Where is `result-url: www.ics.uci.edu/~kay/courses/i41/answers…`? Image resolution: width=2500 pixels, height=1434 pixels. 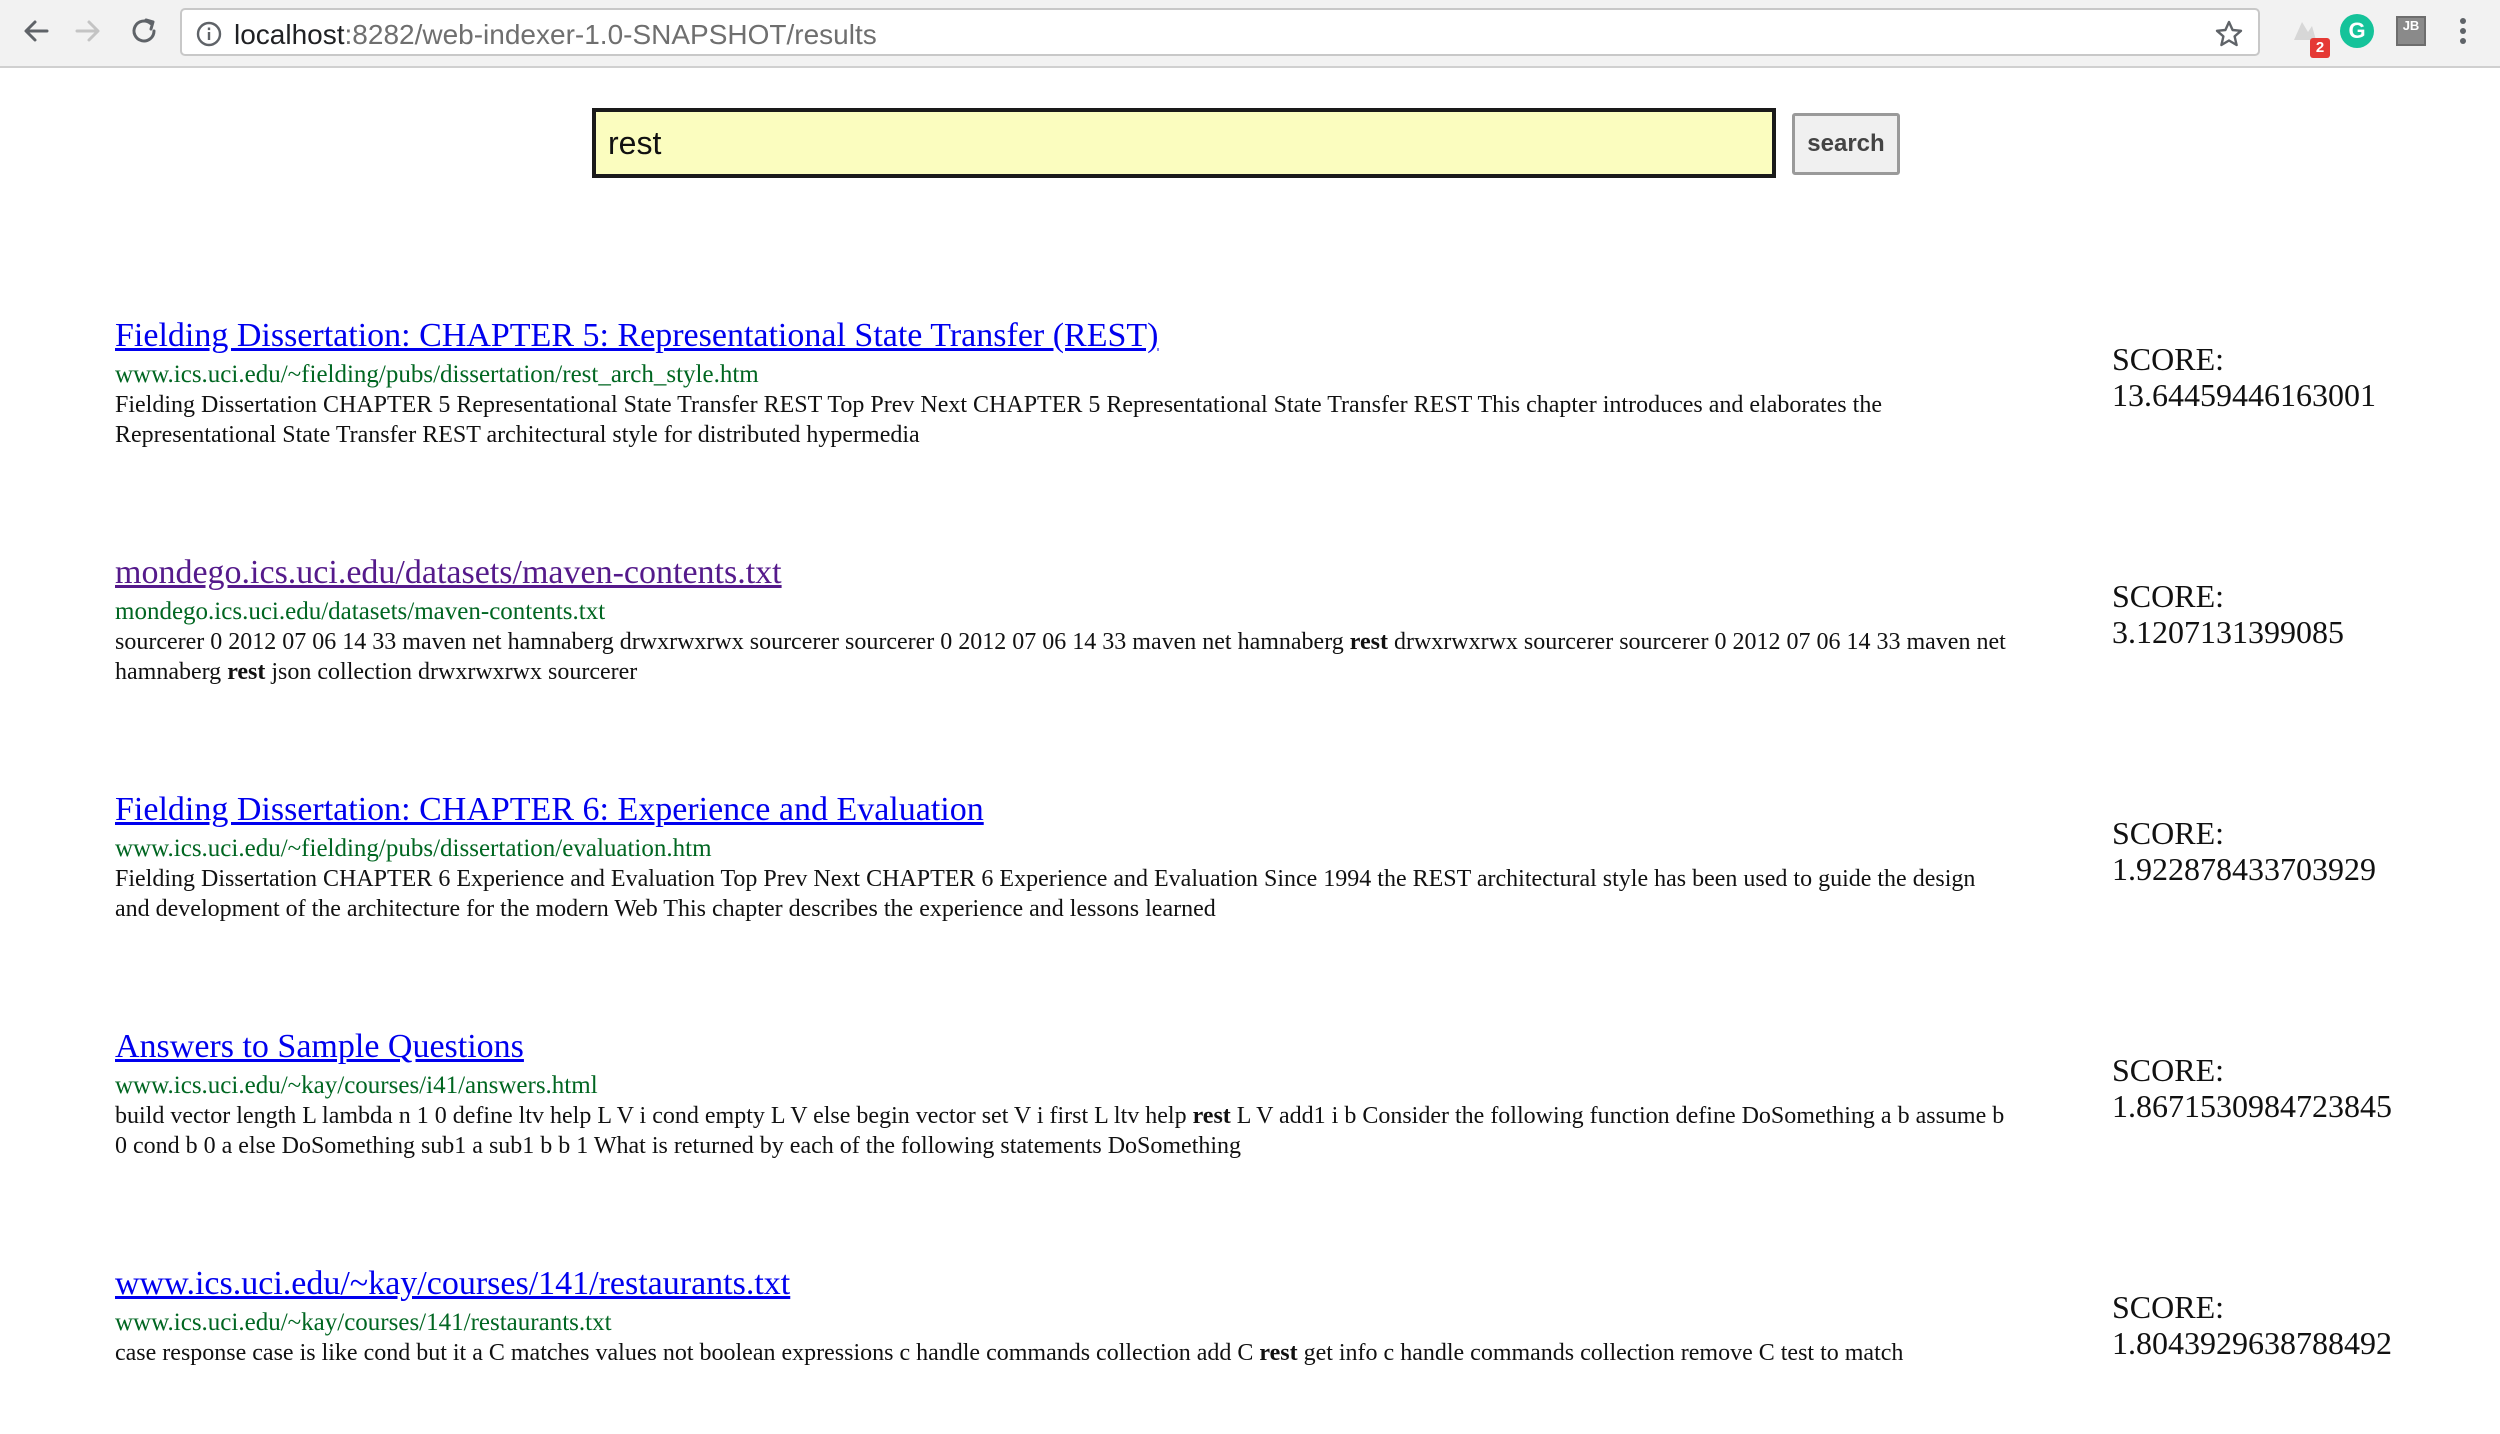 result-url: www.ics.uci.edu/~kay/courses/i41/answers… is located at coordinates (356, 1085).